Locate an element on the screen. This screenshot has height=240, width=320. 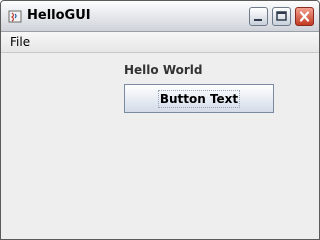
main-button-label: Button Text is located at coordinates (199, 98).